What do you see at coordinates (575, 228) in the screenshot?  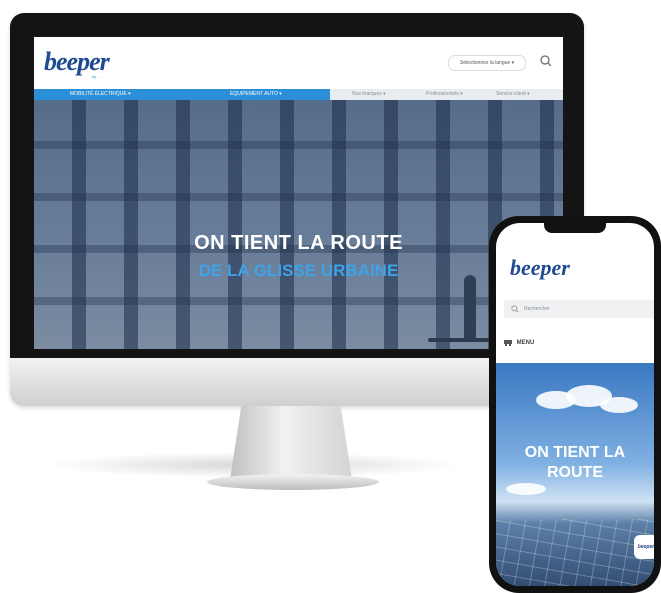 I see `phone-notch` at bounding box center [575, 228].